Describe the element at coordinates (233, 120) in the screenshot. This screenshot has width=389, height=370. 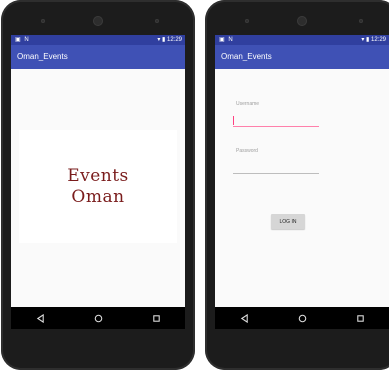
I see `text-caret` at that location.